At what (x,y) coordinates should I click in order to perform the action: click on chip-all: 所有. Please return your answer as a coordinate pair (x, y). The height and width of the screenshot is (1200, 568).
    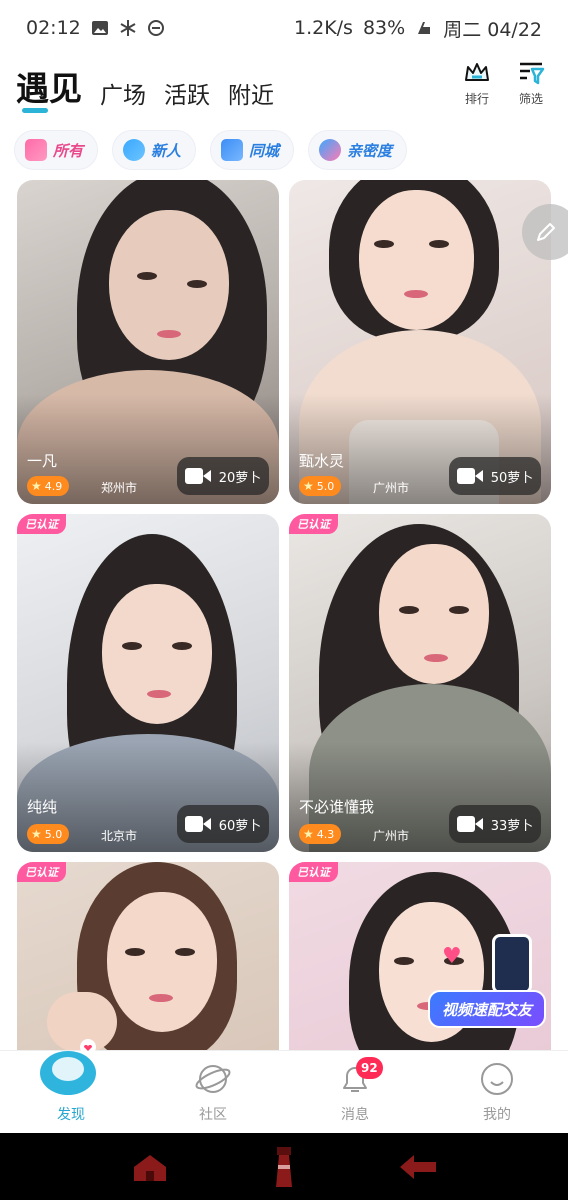
    Looking at the image, I should click on (56, 150).